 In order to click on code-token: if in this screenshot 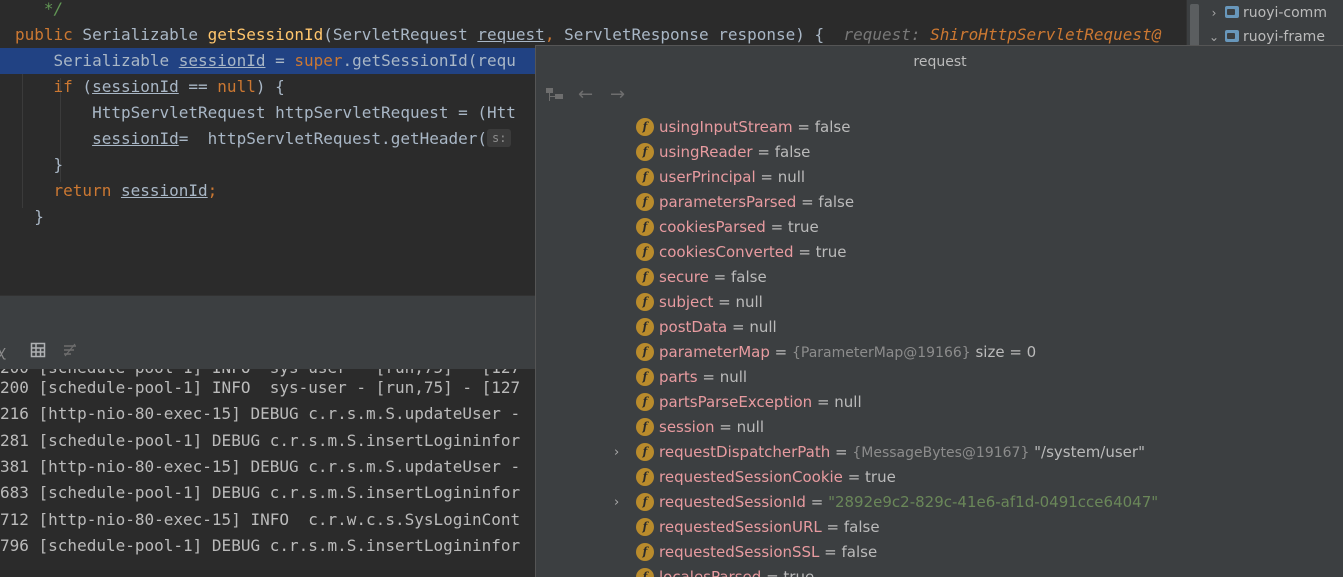, I will do `click(63, 86)`.